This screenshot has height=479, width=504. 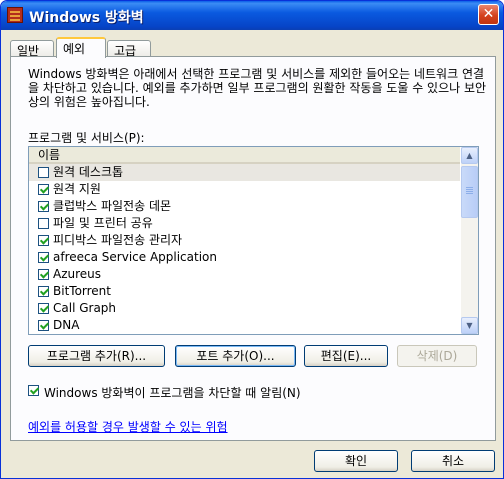 I want to click on window-title: Windows 방화벽, so click(x=86, y=18).